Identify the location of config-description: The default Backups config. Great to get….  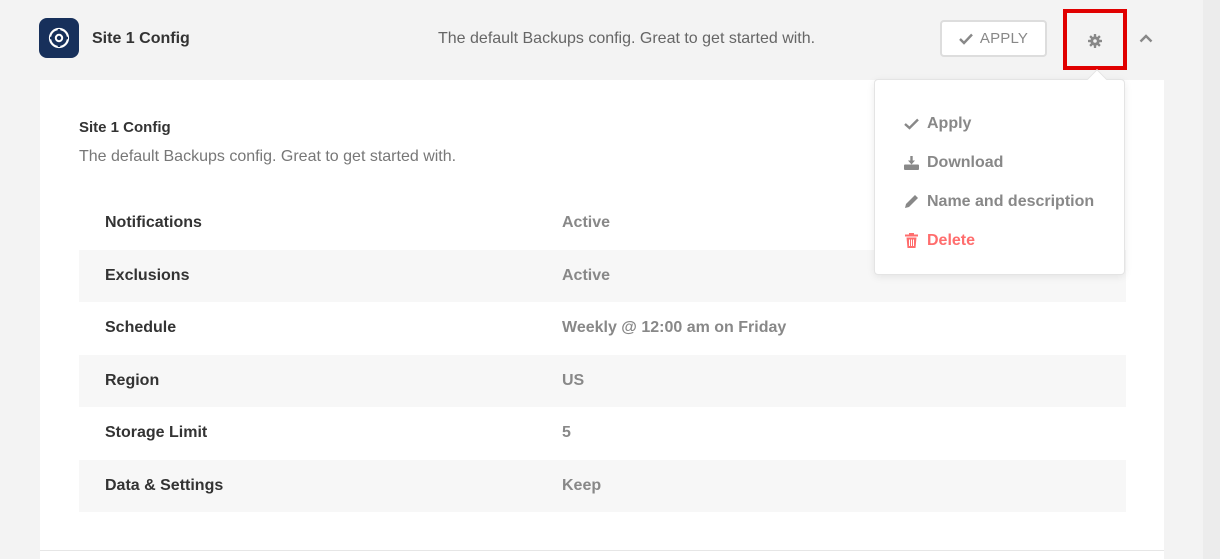
(627, 38).